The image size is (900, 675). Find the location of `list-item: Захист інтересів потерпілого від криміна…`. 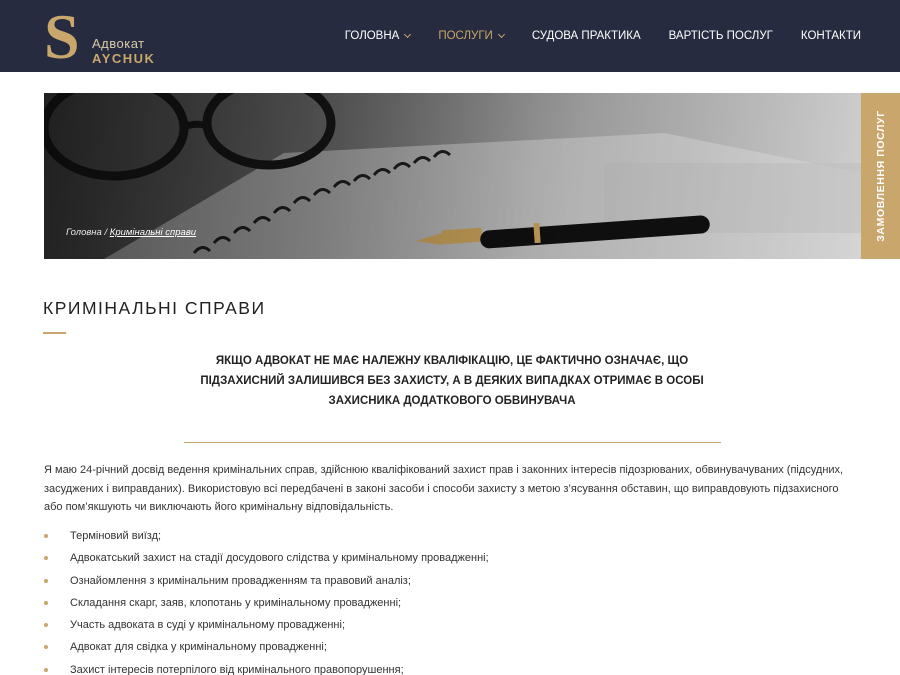

list-item: Захист інтересів потерпілого від криміна… is located at coordinates (266, 667).